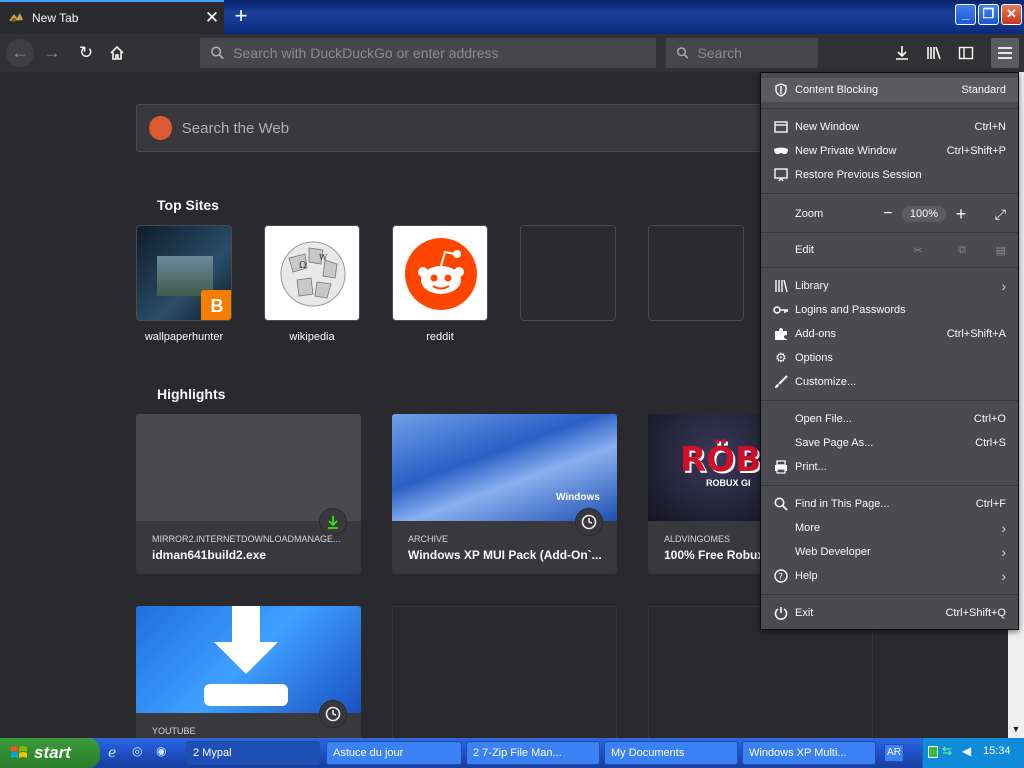 The width and height of the screenshot is (1024, 768). Describe the element at coordinates (141, 753) in the screenshot. I see `globe-icon: ◎` at that location.